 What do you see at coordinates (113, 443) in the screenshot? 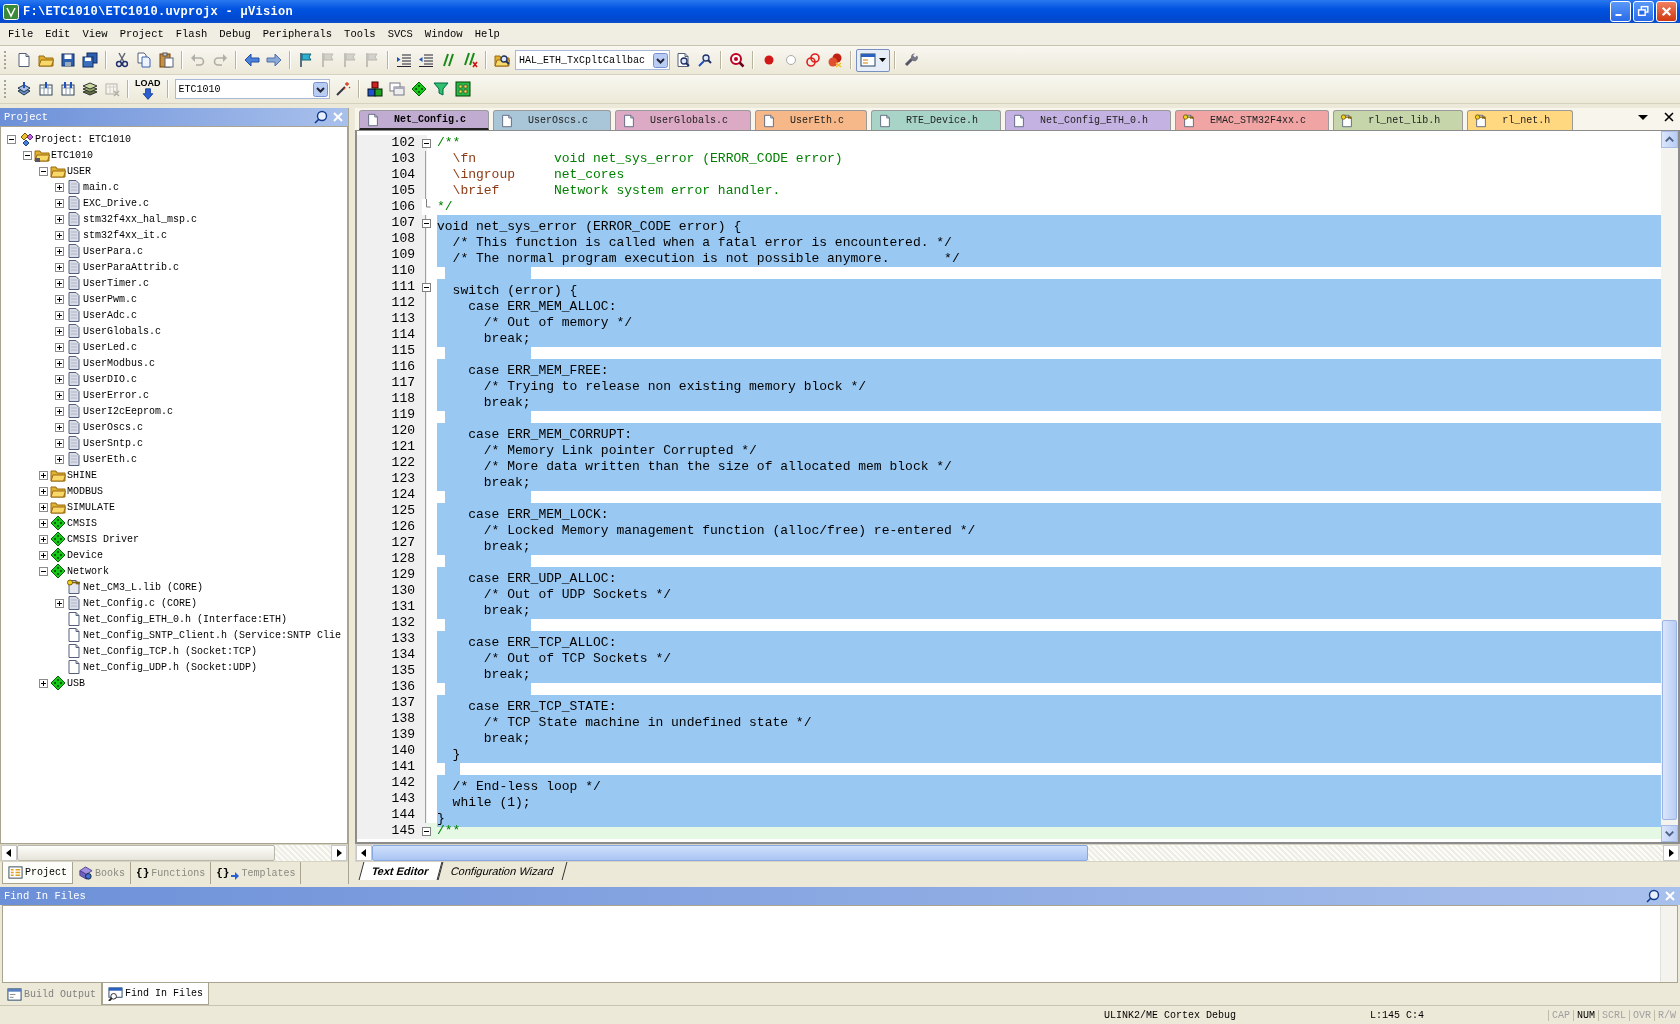
I see `tree-item: UserSntp.c` at bounding box center [113, 443].